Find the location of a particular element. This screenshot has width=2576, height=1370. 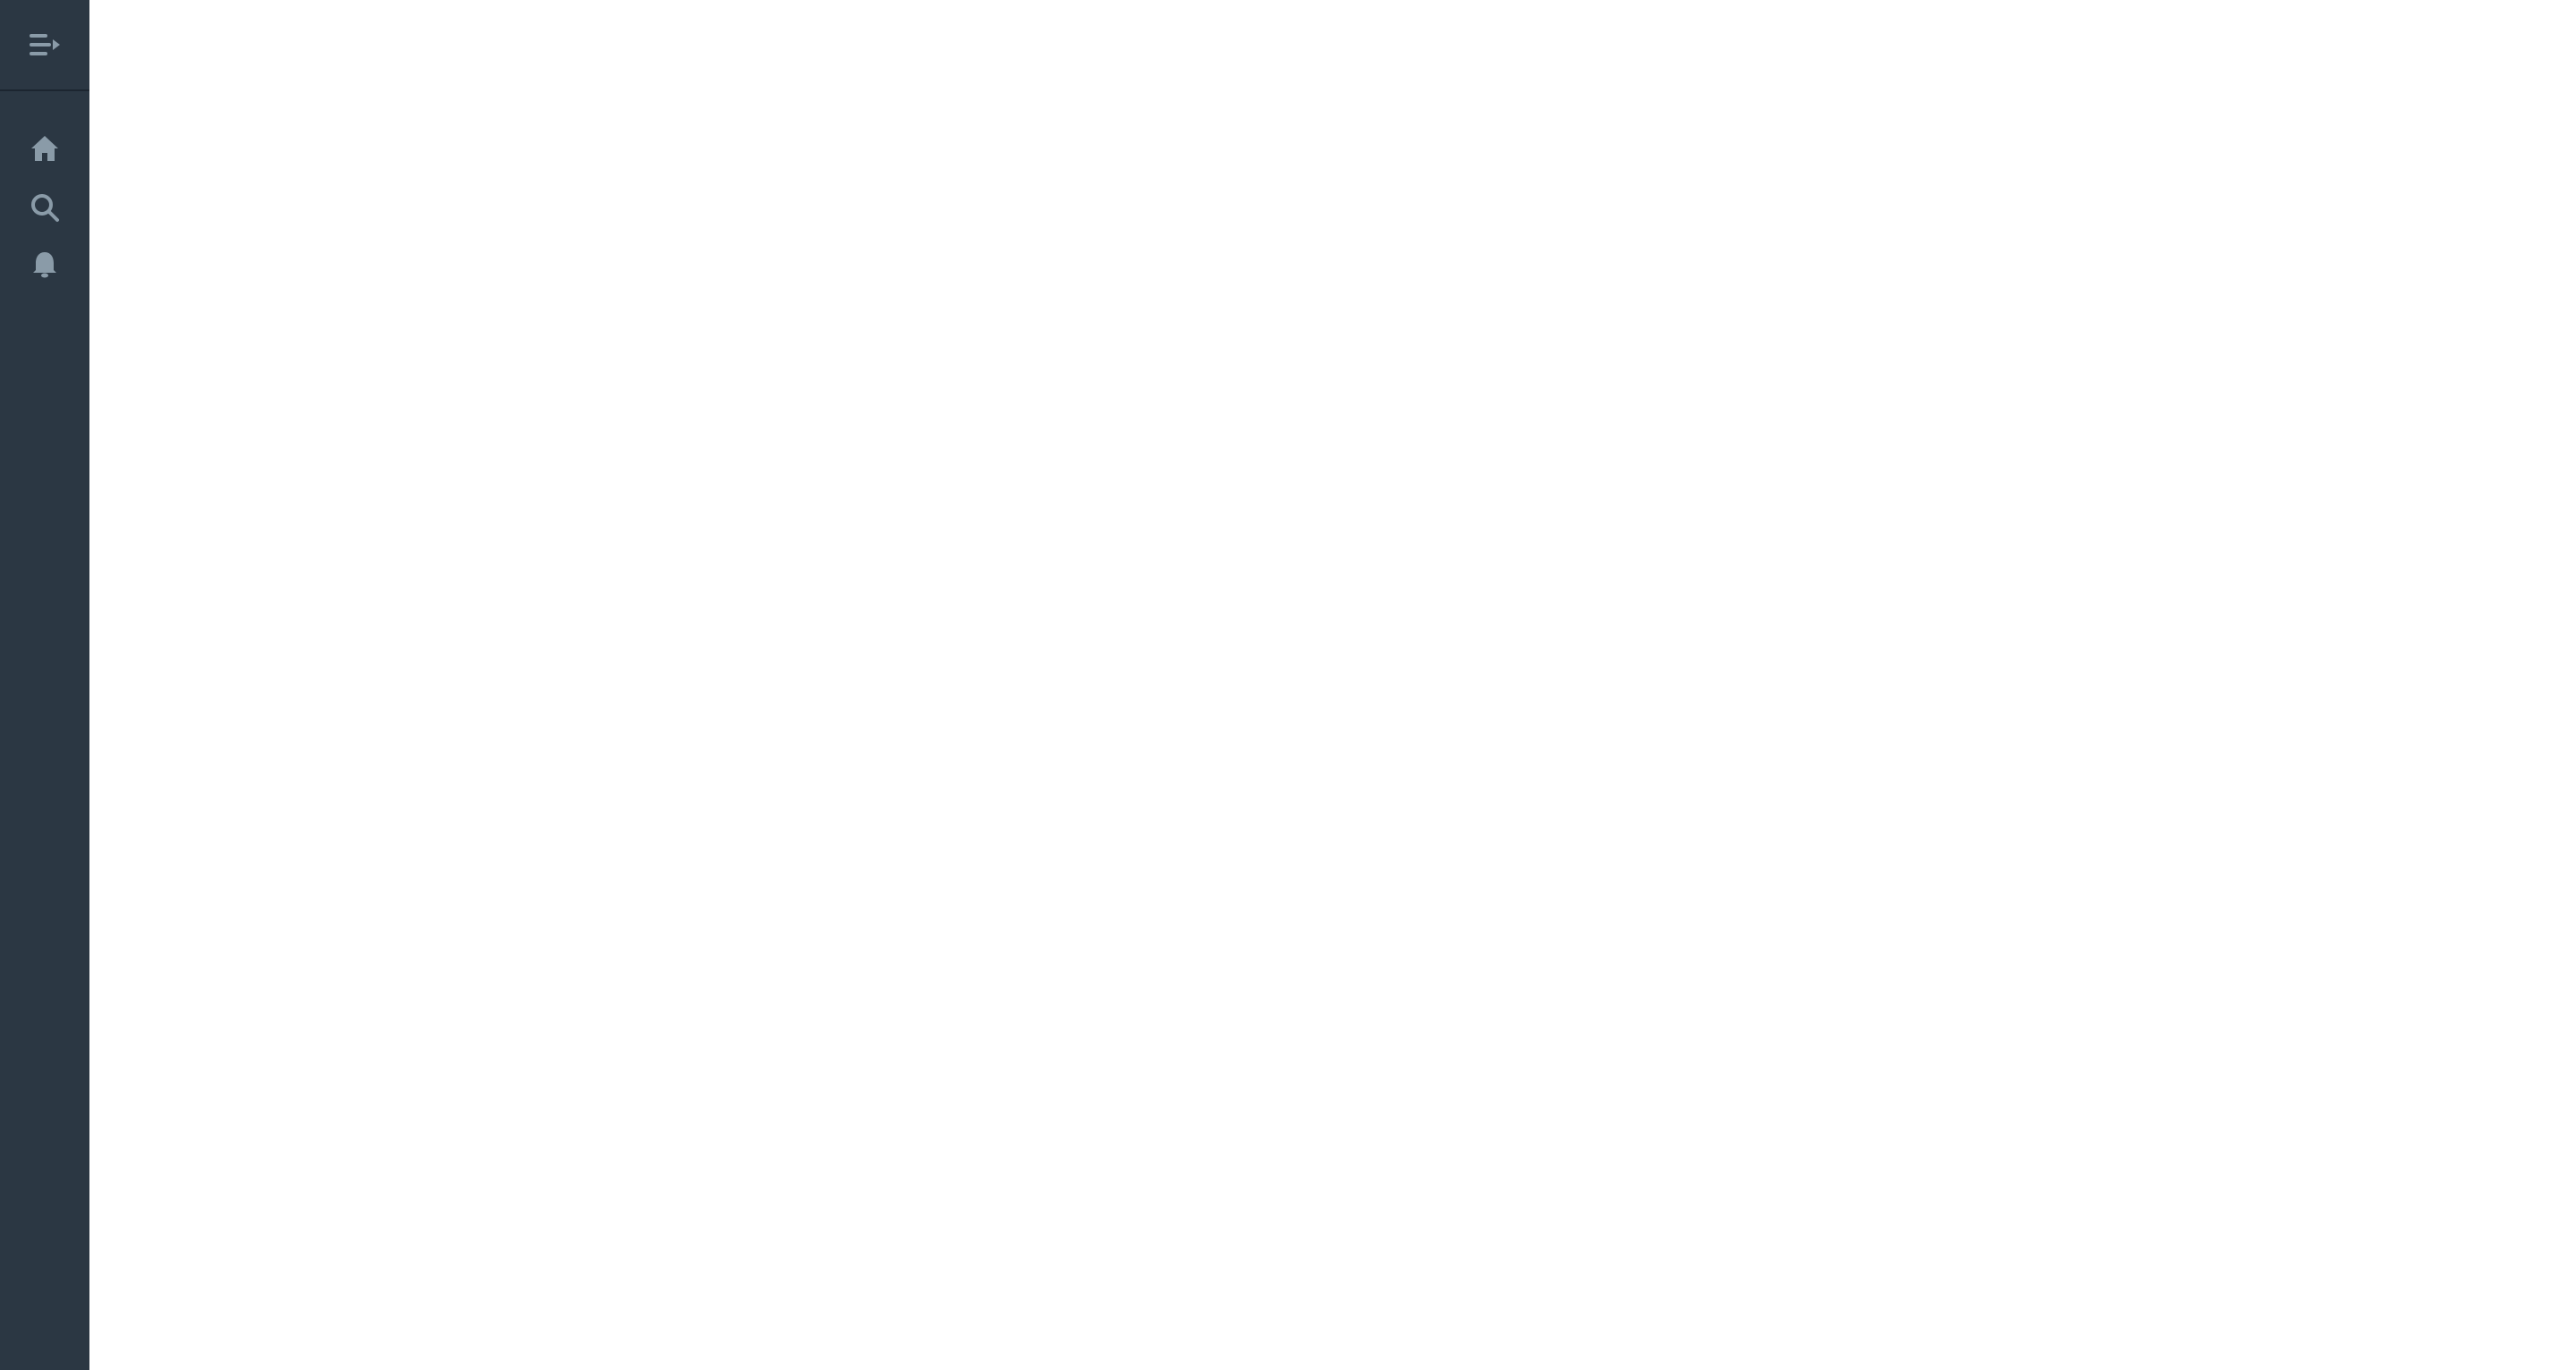

expand-menu-icon is located at coordinates (44, 44).